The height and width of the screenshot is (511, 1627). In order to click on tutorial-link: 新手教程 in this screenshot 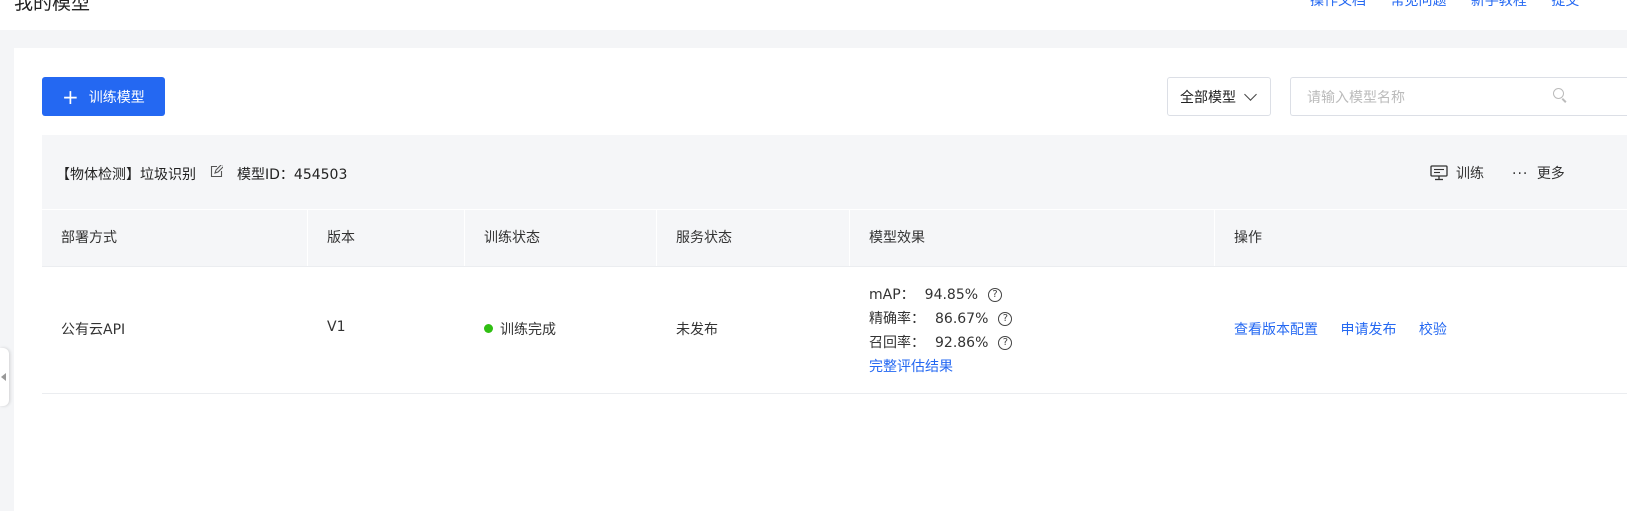, I will do `click(1499, 4)`.